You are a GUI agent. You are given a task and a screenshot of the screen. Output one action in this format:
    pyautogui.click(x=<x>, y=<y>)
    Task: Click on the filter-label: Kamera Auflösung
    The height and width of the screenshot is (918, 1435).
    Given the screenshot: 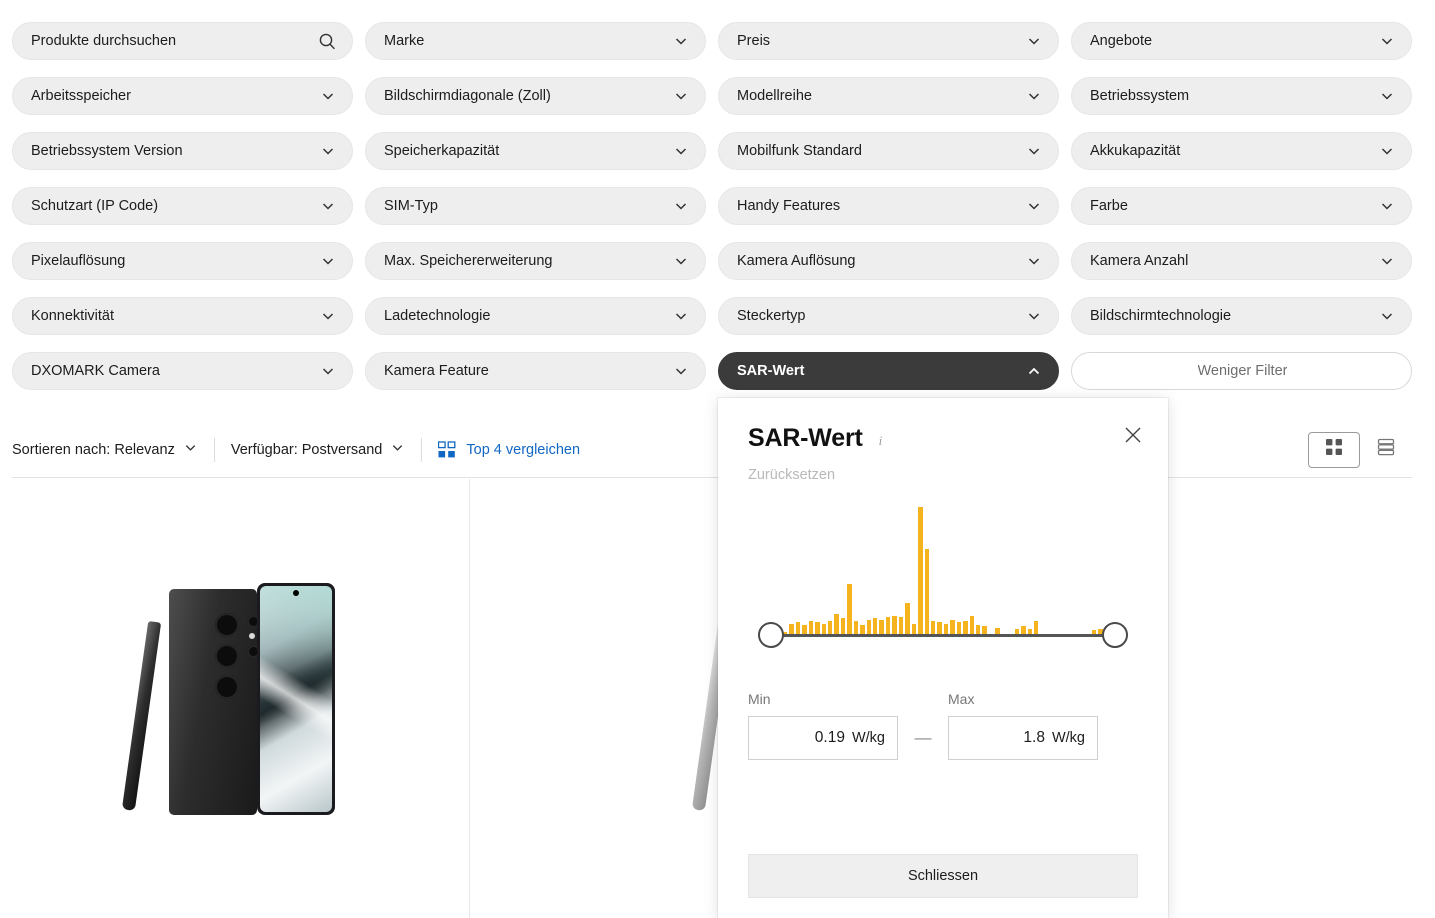 What is the action you would take?
    pyautogui.click(x=796, y=261)
    